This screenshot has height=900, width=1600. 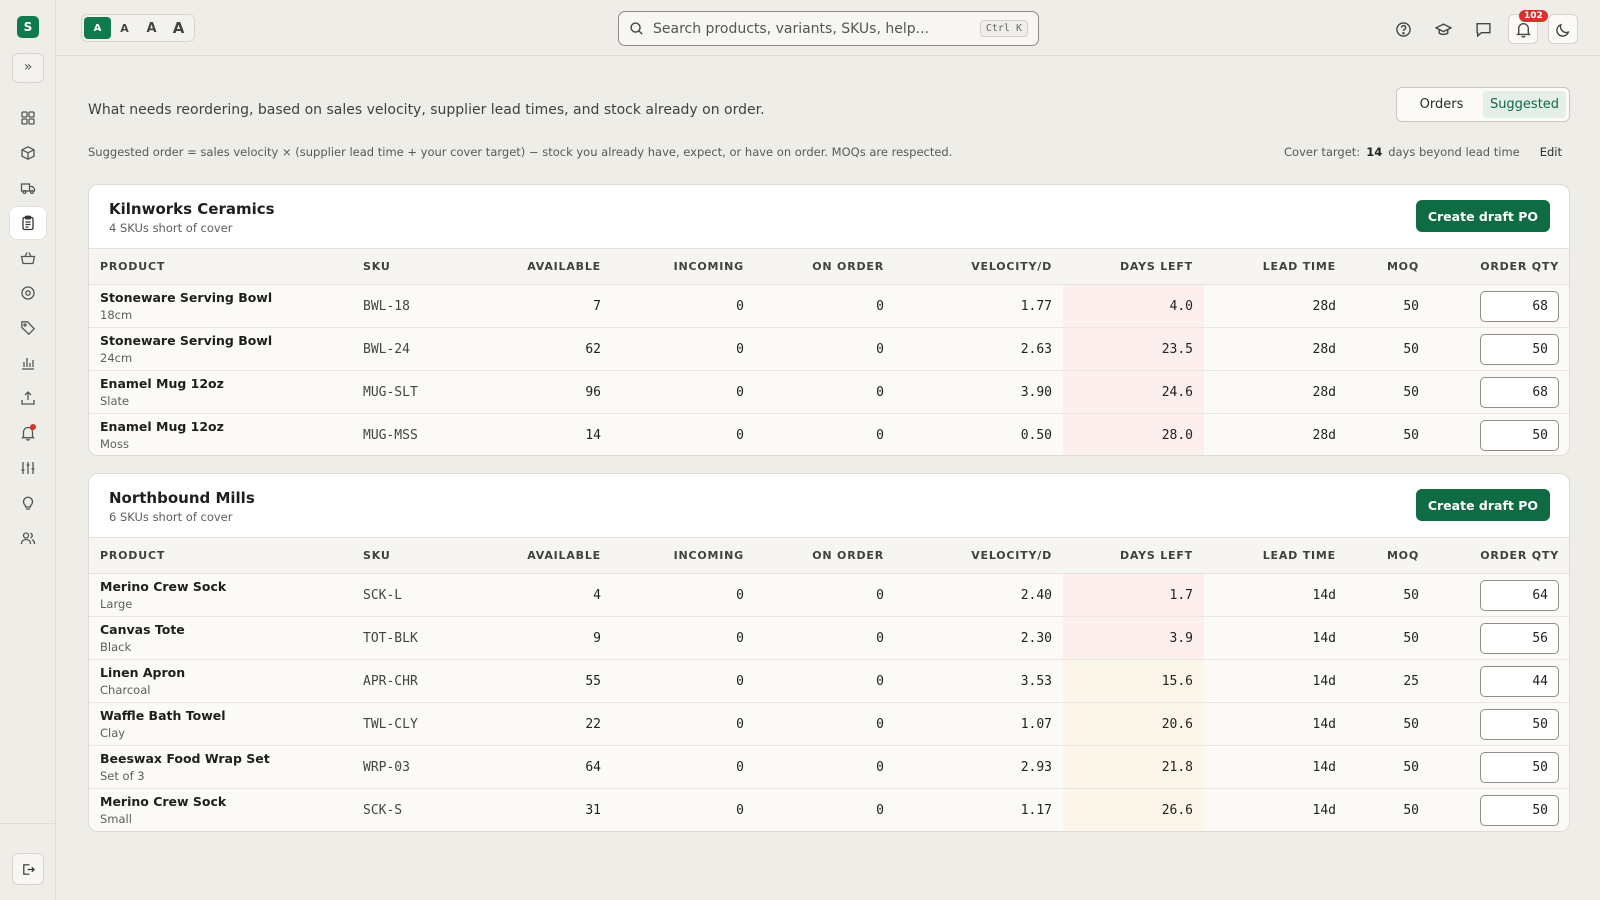 What do you see at coordinates (979, 434) in the screenshot?
I see `velocity-cell: 0.50` at bounding box center [979, 434].